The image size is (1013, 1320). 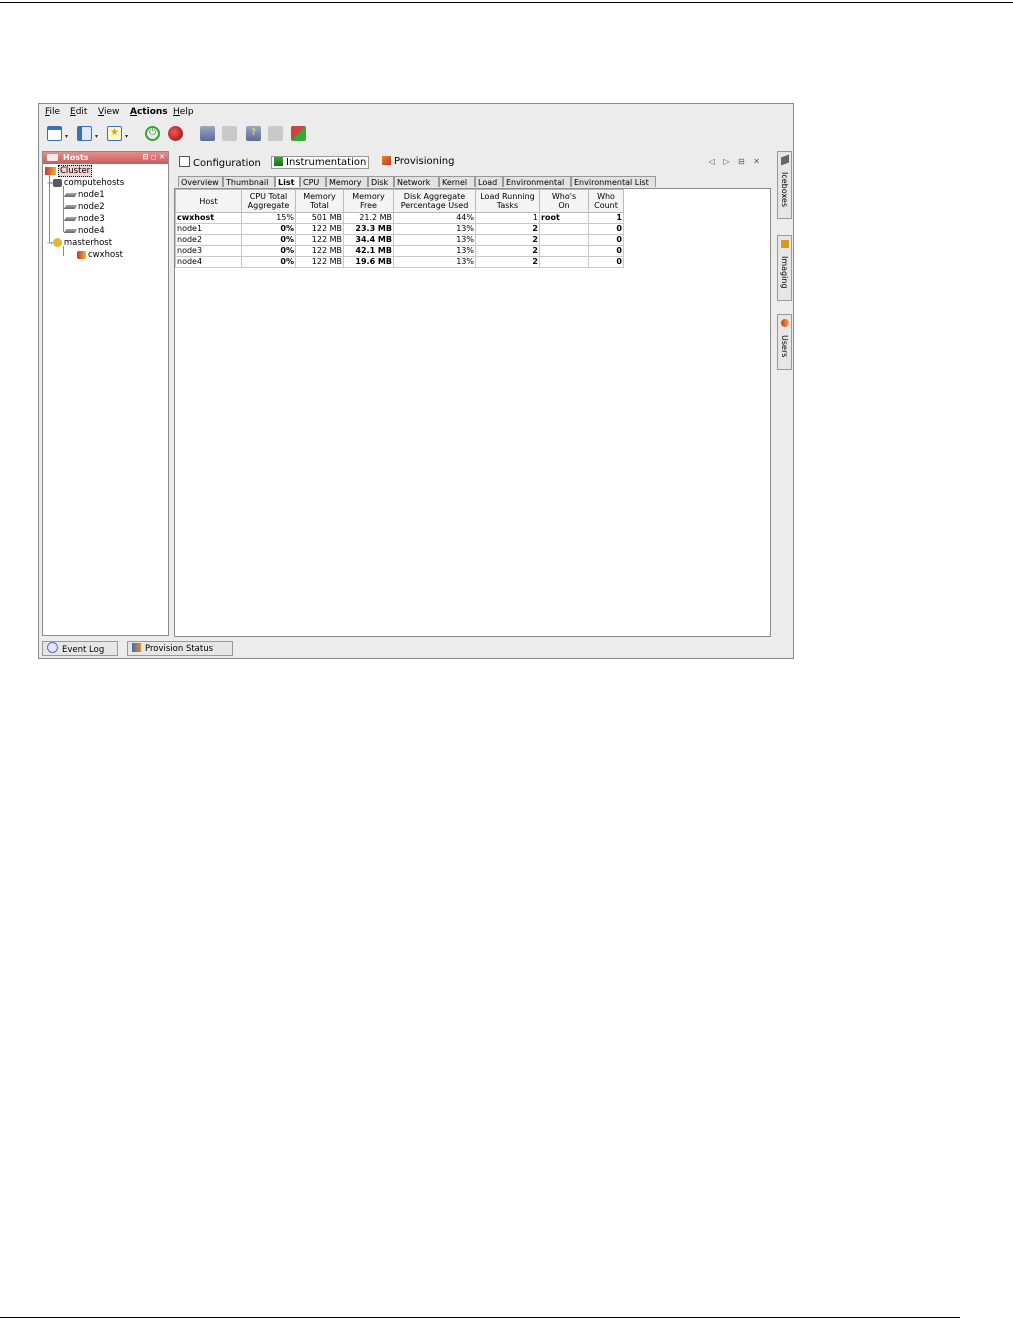 I want to click on table-row: node4 0% 122 MB 19.6 MB 13% 2 0, so click(x=399, y=262).